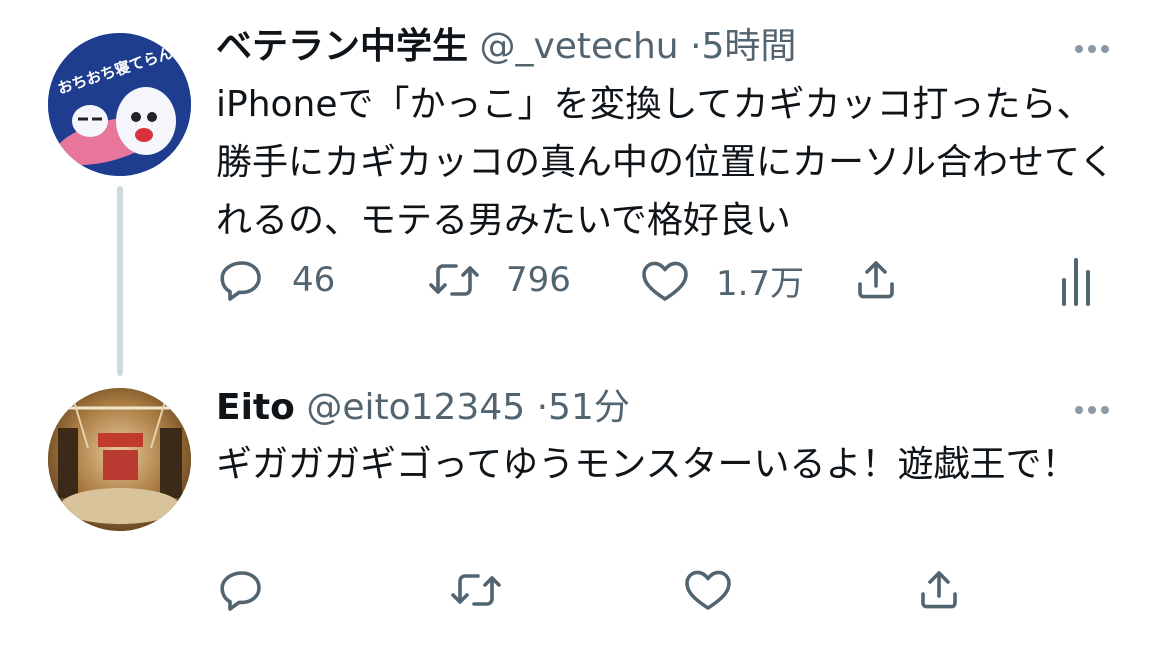 The width and height of the screenshot is (1169, 647). I want to click on timestamp: 5時間, so click(749, 46).